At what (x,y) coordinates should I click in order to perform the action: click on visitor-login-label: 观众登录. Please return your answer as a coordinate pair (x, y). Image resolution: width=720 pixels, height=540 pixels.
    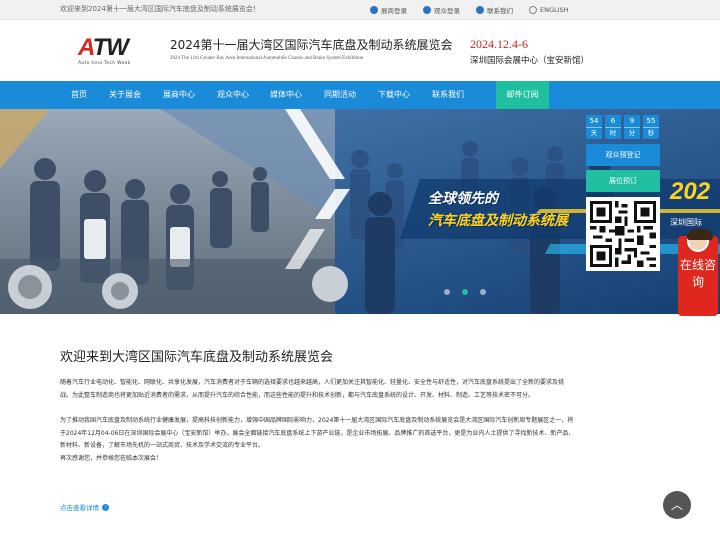
    Looking at the image, I should click on (447, 11).